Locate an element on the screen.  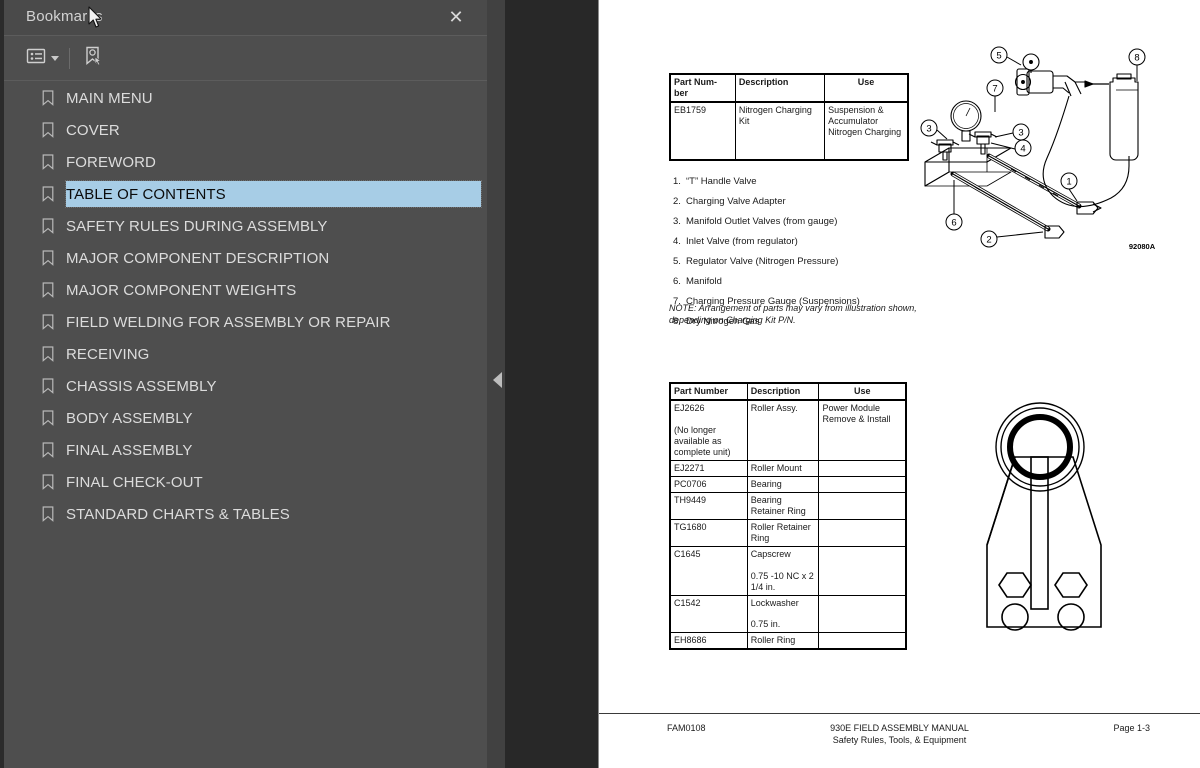
header-part-number: Part Number is located at coordinates (708, 391).